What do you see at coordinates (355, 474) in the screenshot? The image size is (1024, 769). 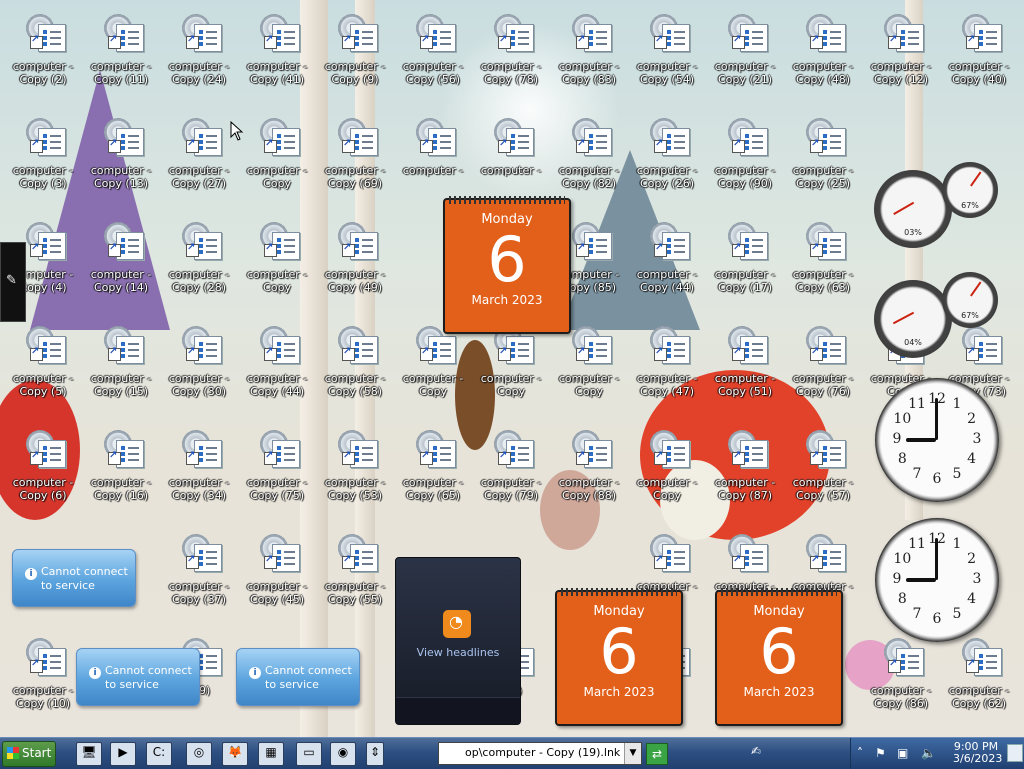 I see `desktop-shortcut-icon: computer -Copy (53)` at bounding box center [355, 474].